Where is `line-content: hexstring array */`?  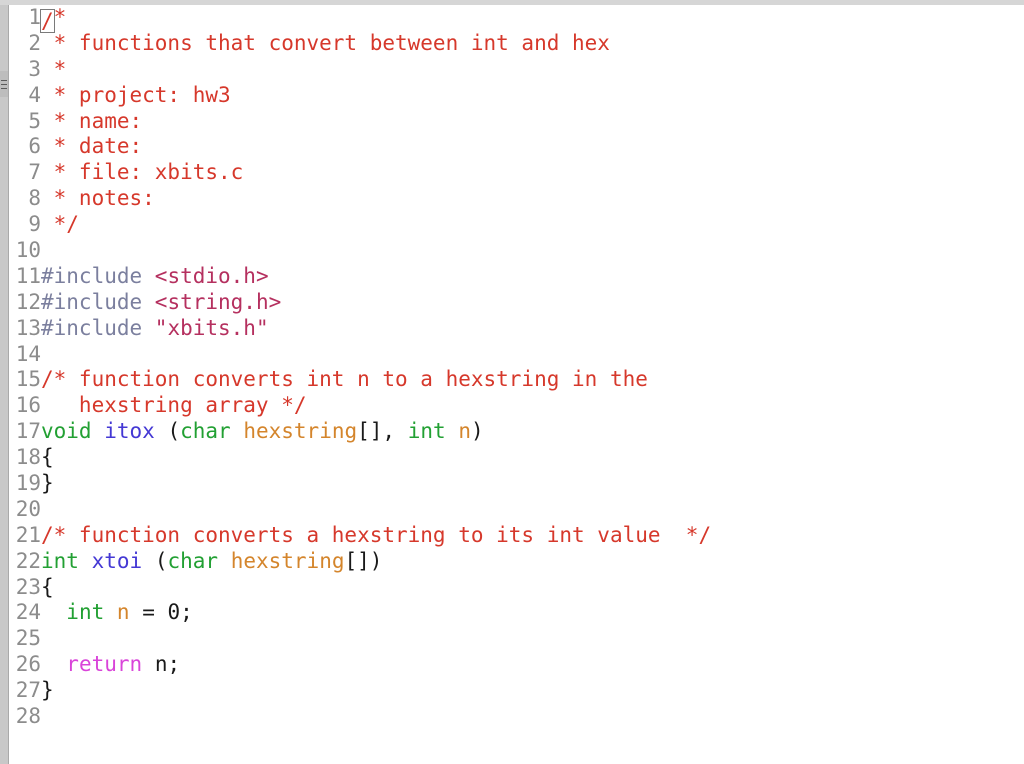 line-content: hexstring array */ is located at coordinates (174, 405).